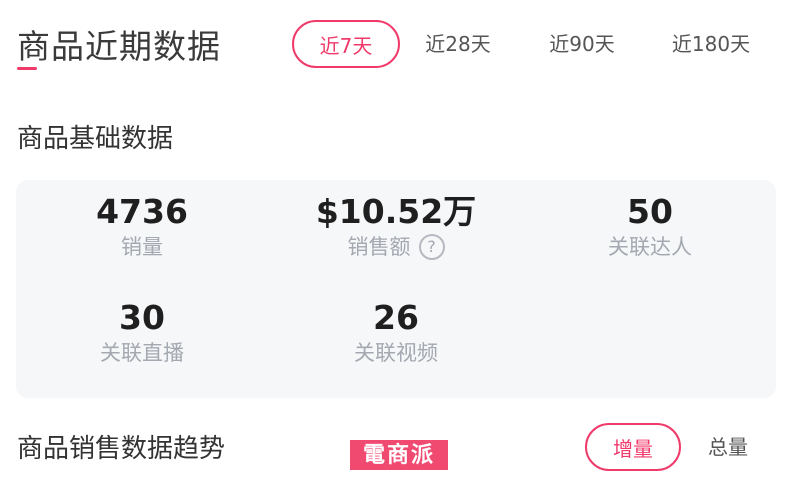 Image resolution: width=800 pixels, height=493 pixels. I want to click on tab-180-days: 近180天, so click(711, 44).